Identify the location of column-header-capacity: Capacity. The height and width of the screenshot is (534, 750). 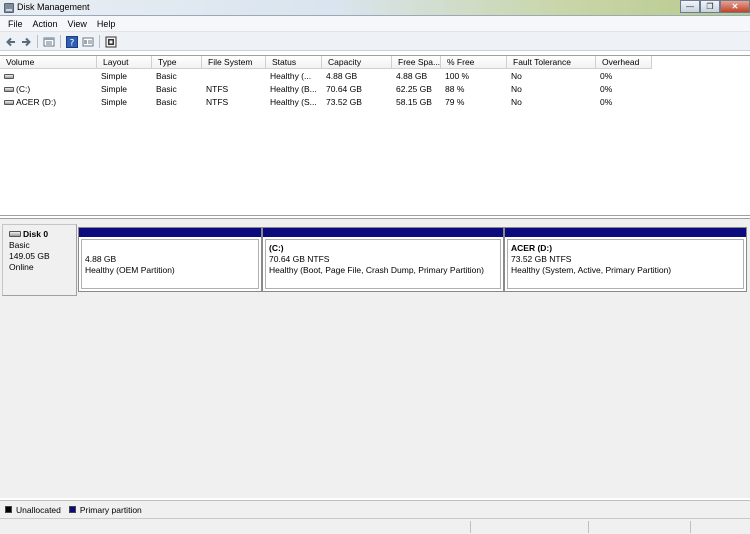
(357, 62).